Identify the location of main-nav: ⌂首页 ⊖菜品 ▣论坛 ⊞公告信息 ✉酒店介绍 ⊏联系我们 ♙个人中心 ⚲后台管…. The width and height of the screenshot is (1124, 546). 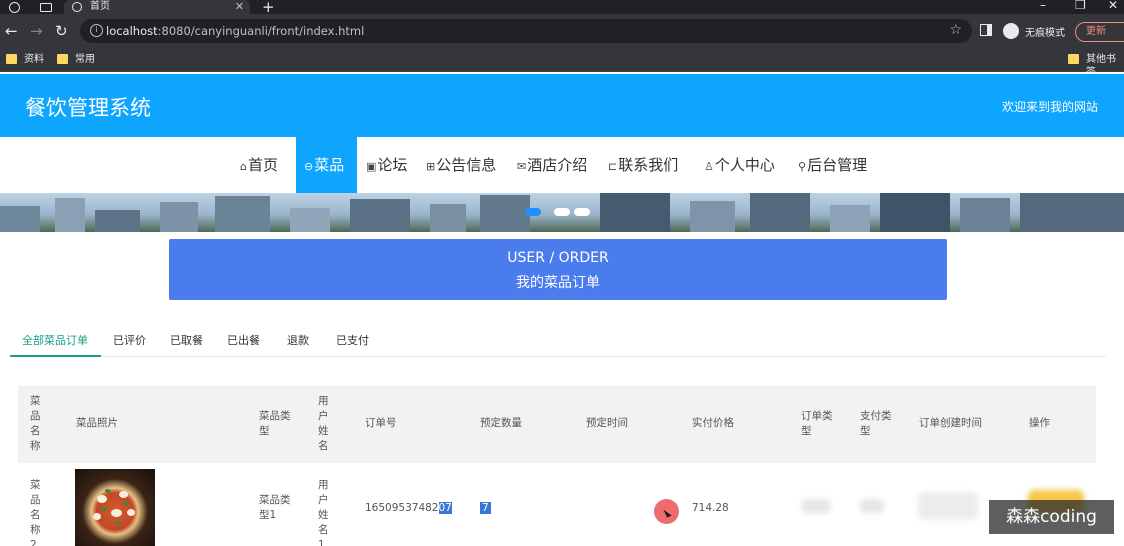
(562, 165).